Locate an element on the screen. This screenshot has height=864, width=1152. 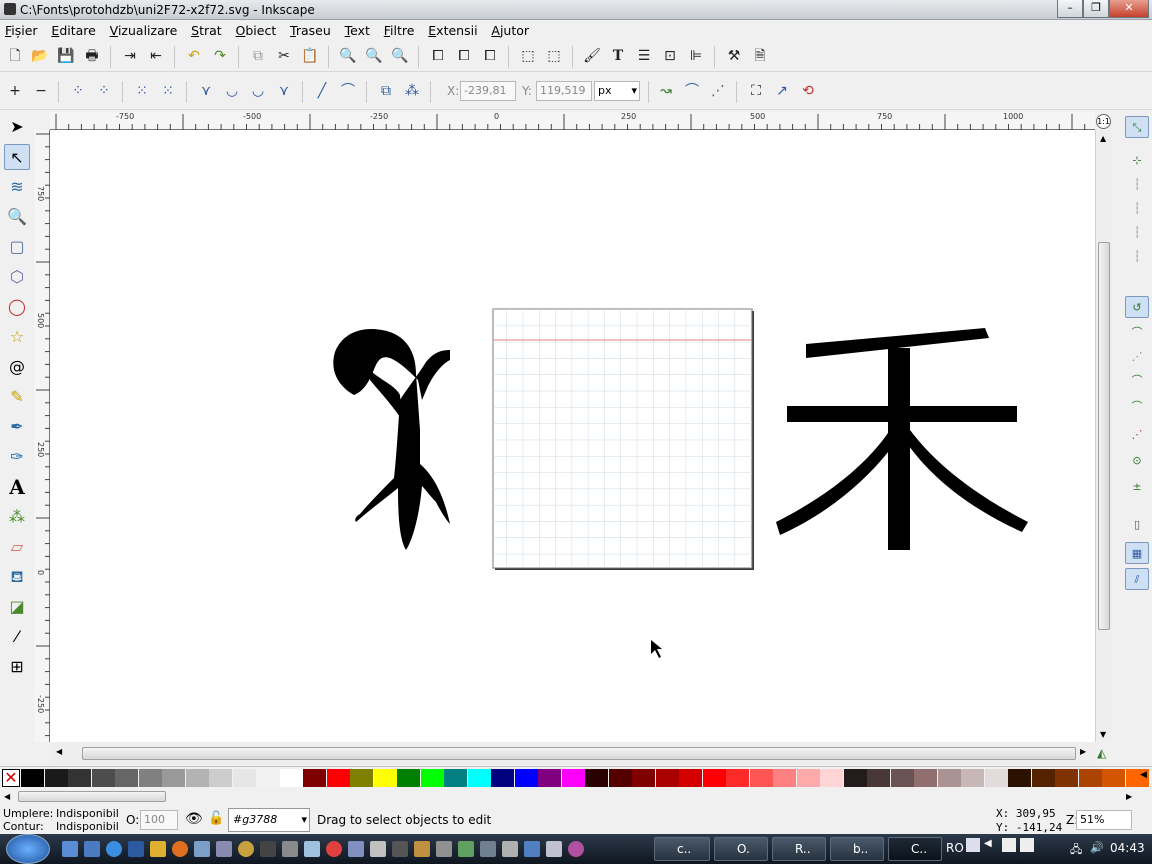
snap-bbox-edge-icon: ┆ is located at coordinates (1137, 185).